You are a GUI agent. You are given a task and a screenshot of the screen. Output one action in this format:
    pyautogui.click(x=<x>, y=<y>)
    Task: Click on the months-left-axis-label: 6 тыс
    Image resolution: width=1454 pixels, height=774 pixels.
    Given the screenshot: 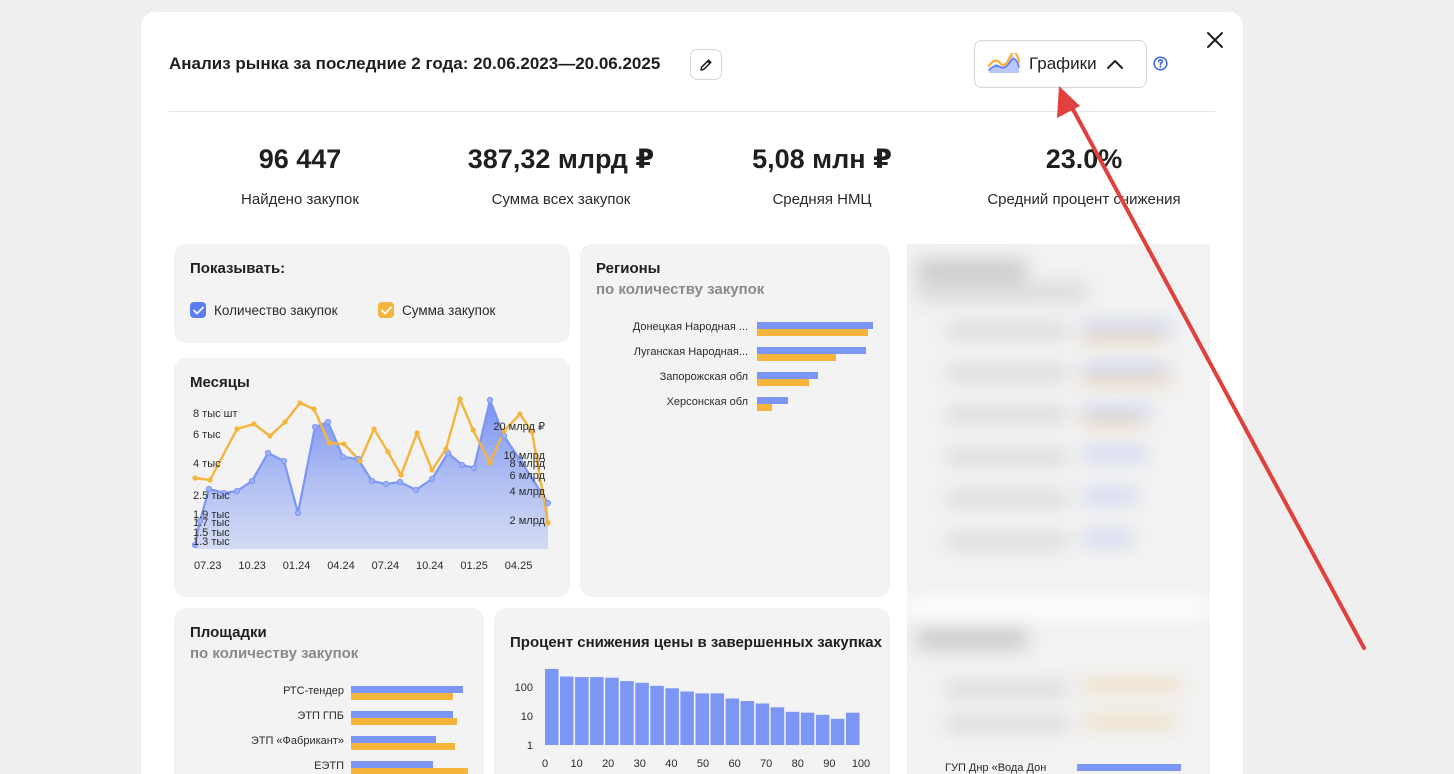 What is the action you would take?
    pyautogui.click(x=207, y=435)
    